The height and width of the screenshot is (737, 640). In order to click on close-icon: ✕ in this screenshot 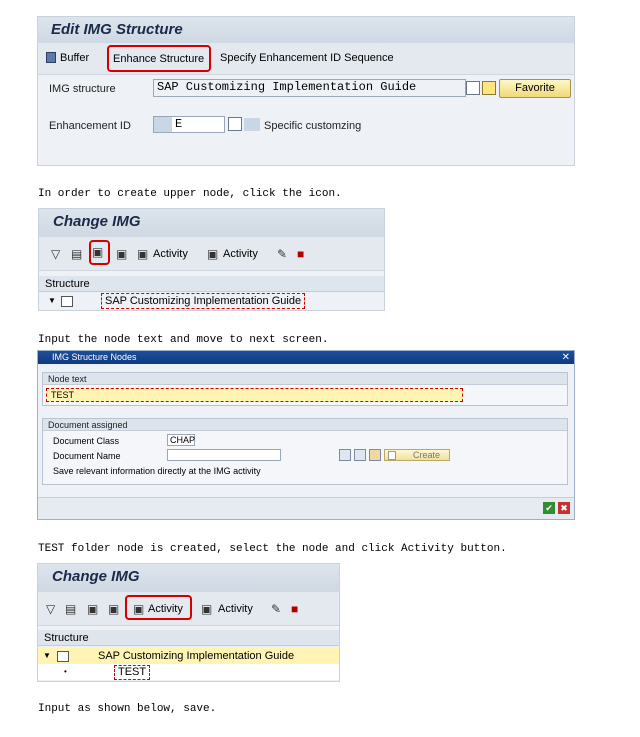, I will do `click(566, 357)`.